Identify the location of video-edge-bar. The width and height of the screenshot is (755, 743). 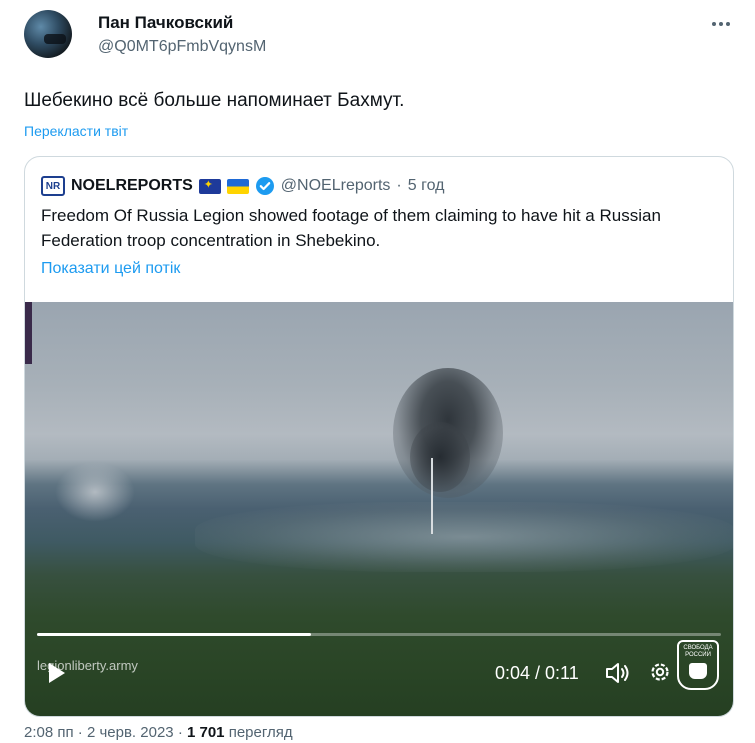
(28, 333).